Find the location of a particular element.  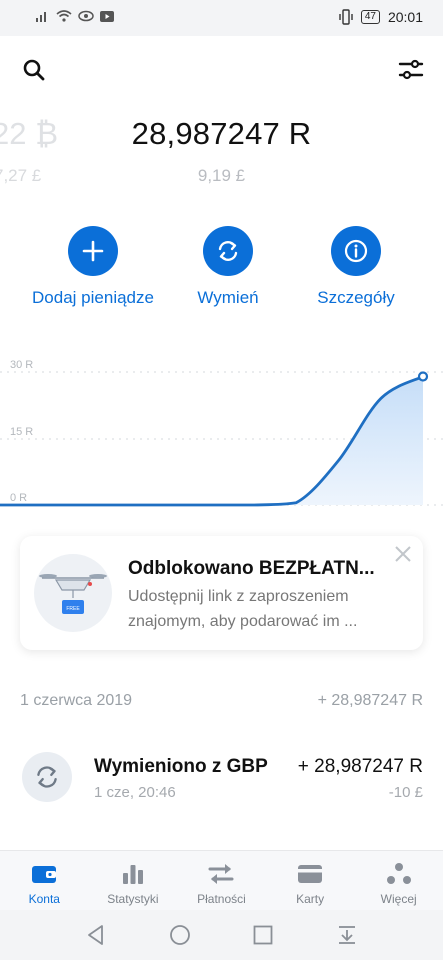

plus-icon is located at coordinates (93, 251).